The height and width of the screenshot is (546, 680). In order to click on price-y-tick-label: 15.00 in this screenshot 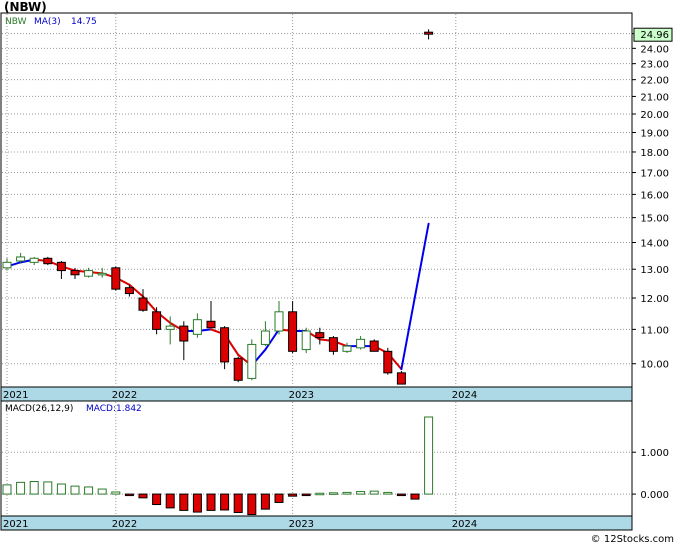, I will do `click(654, 219)`.